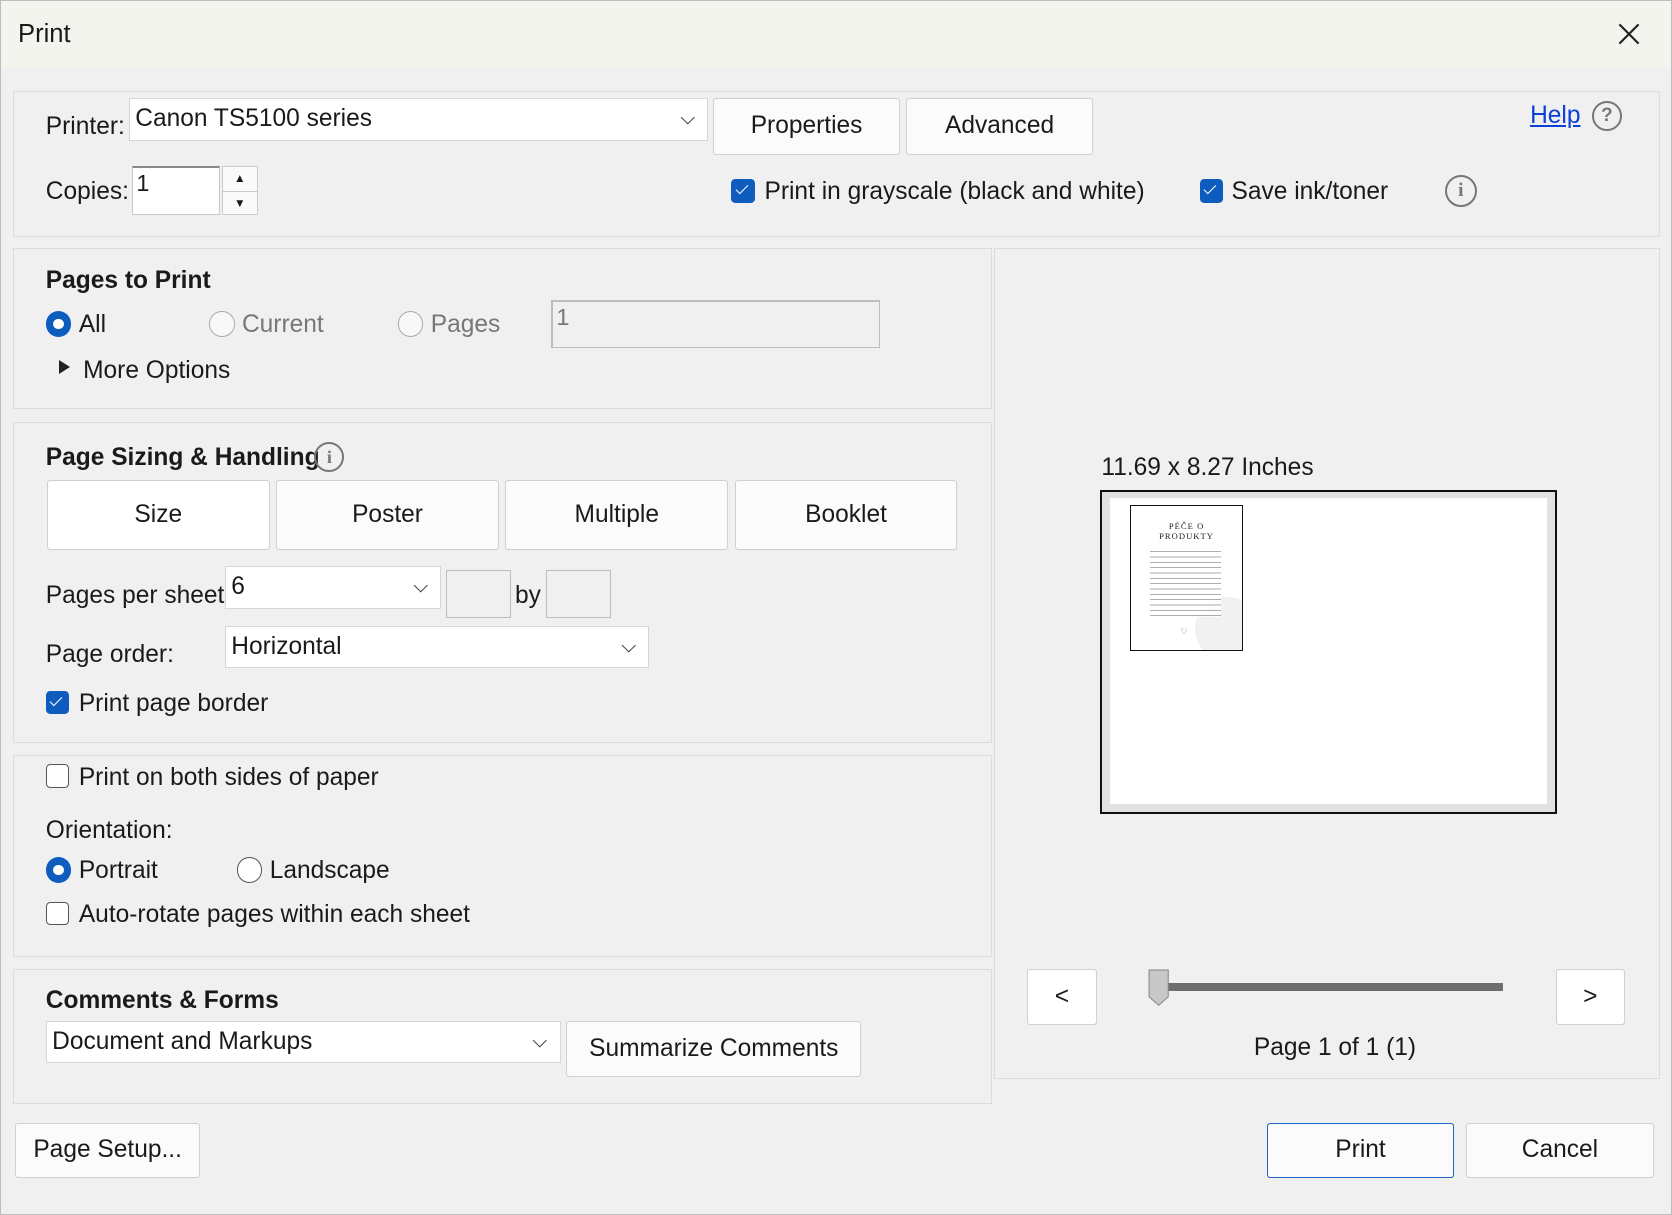 The width and height of the screenshot is (1672, 1215). I want to click on radio-portrait, so click(58, 870).